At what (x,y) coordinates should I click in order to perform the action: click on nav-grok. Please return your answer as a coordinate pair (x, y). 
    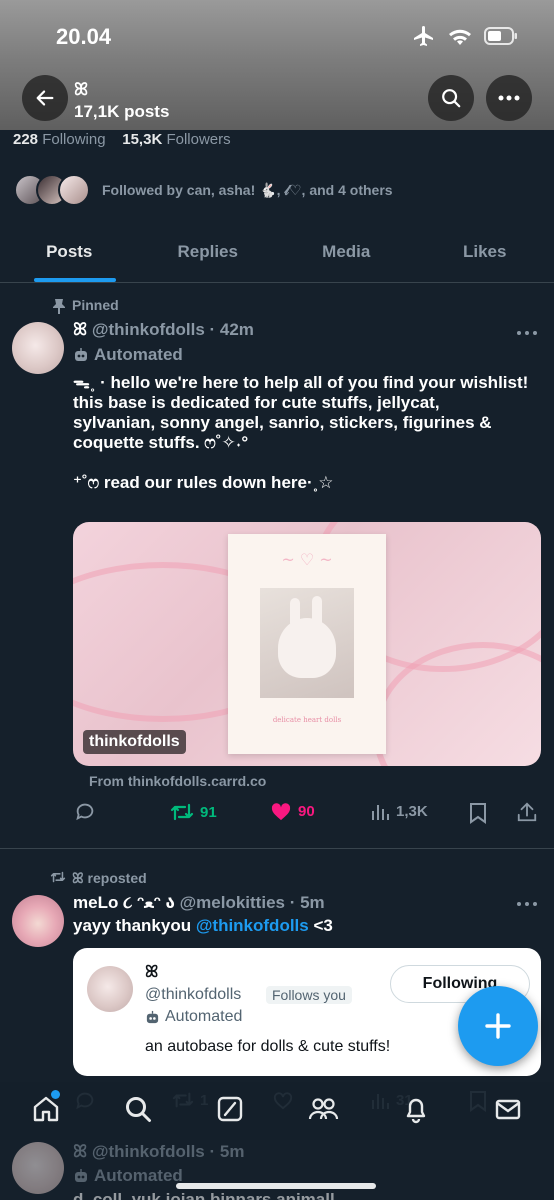
    Looking at the image, I should click on (230, 1111).